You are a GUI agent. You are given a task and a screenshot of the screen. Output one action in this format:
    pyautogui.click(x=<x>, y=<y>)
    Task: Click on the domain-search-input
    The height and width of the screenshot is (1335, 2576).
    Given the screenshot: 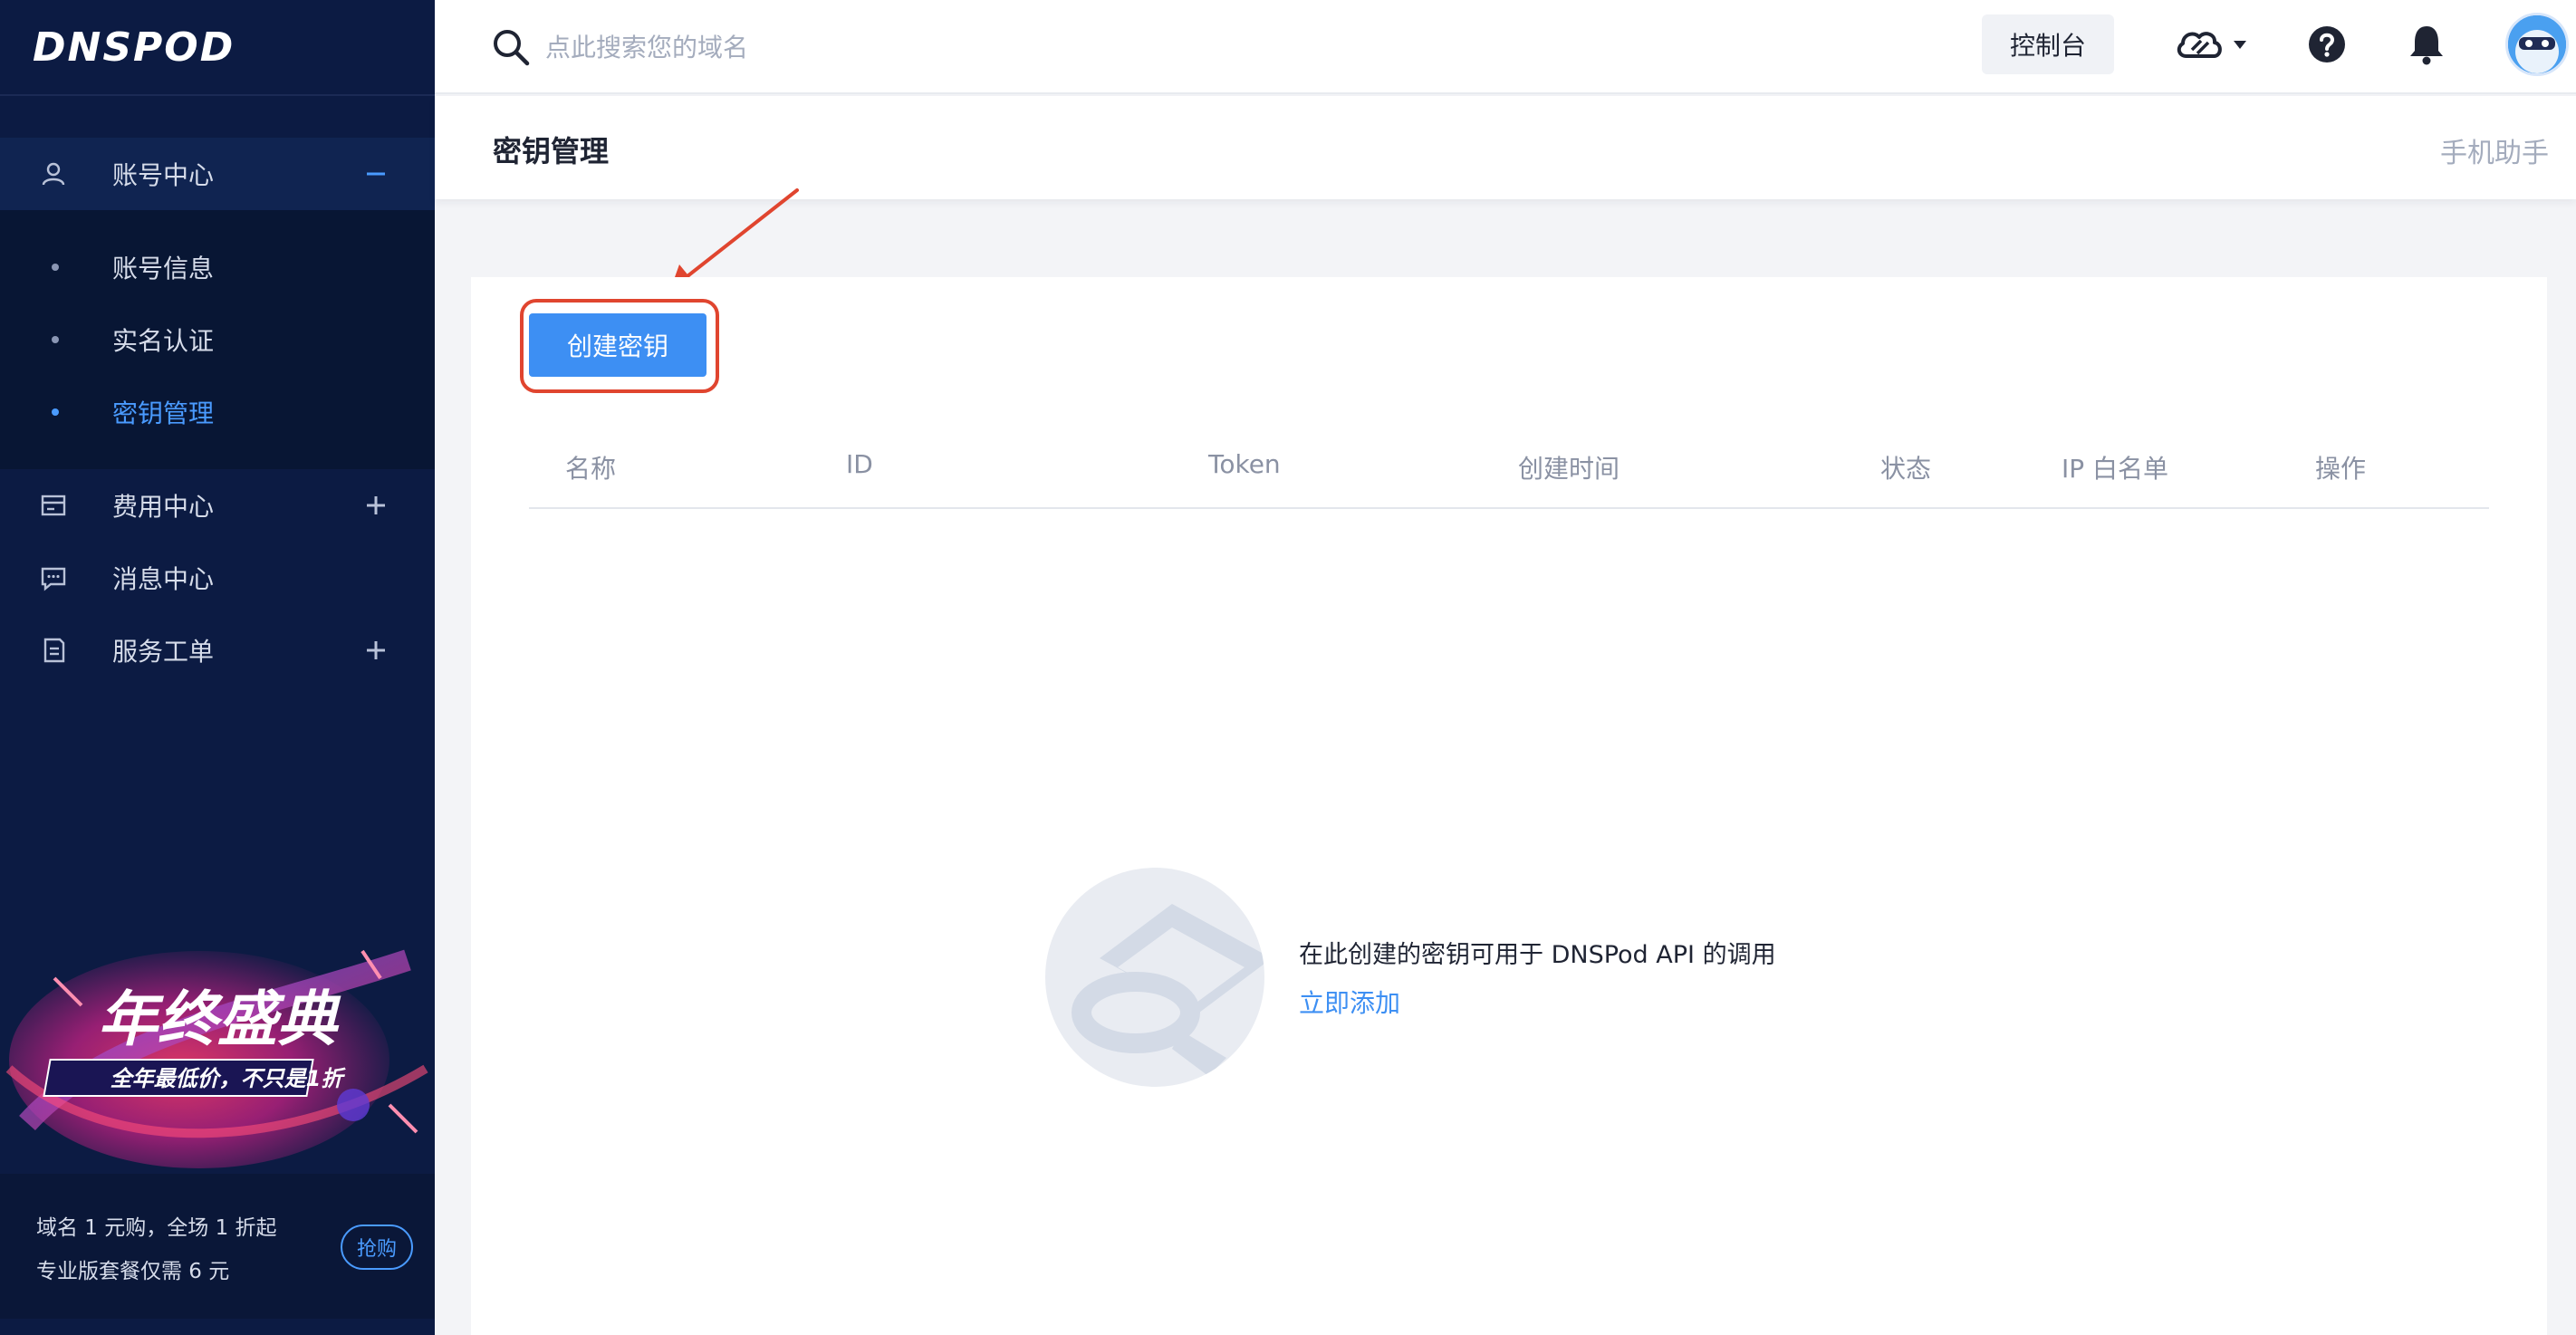 What is the action you would take?
    pyautogui.click(x=817, y=48)
    